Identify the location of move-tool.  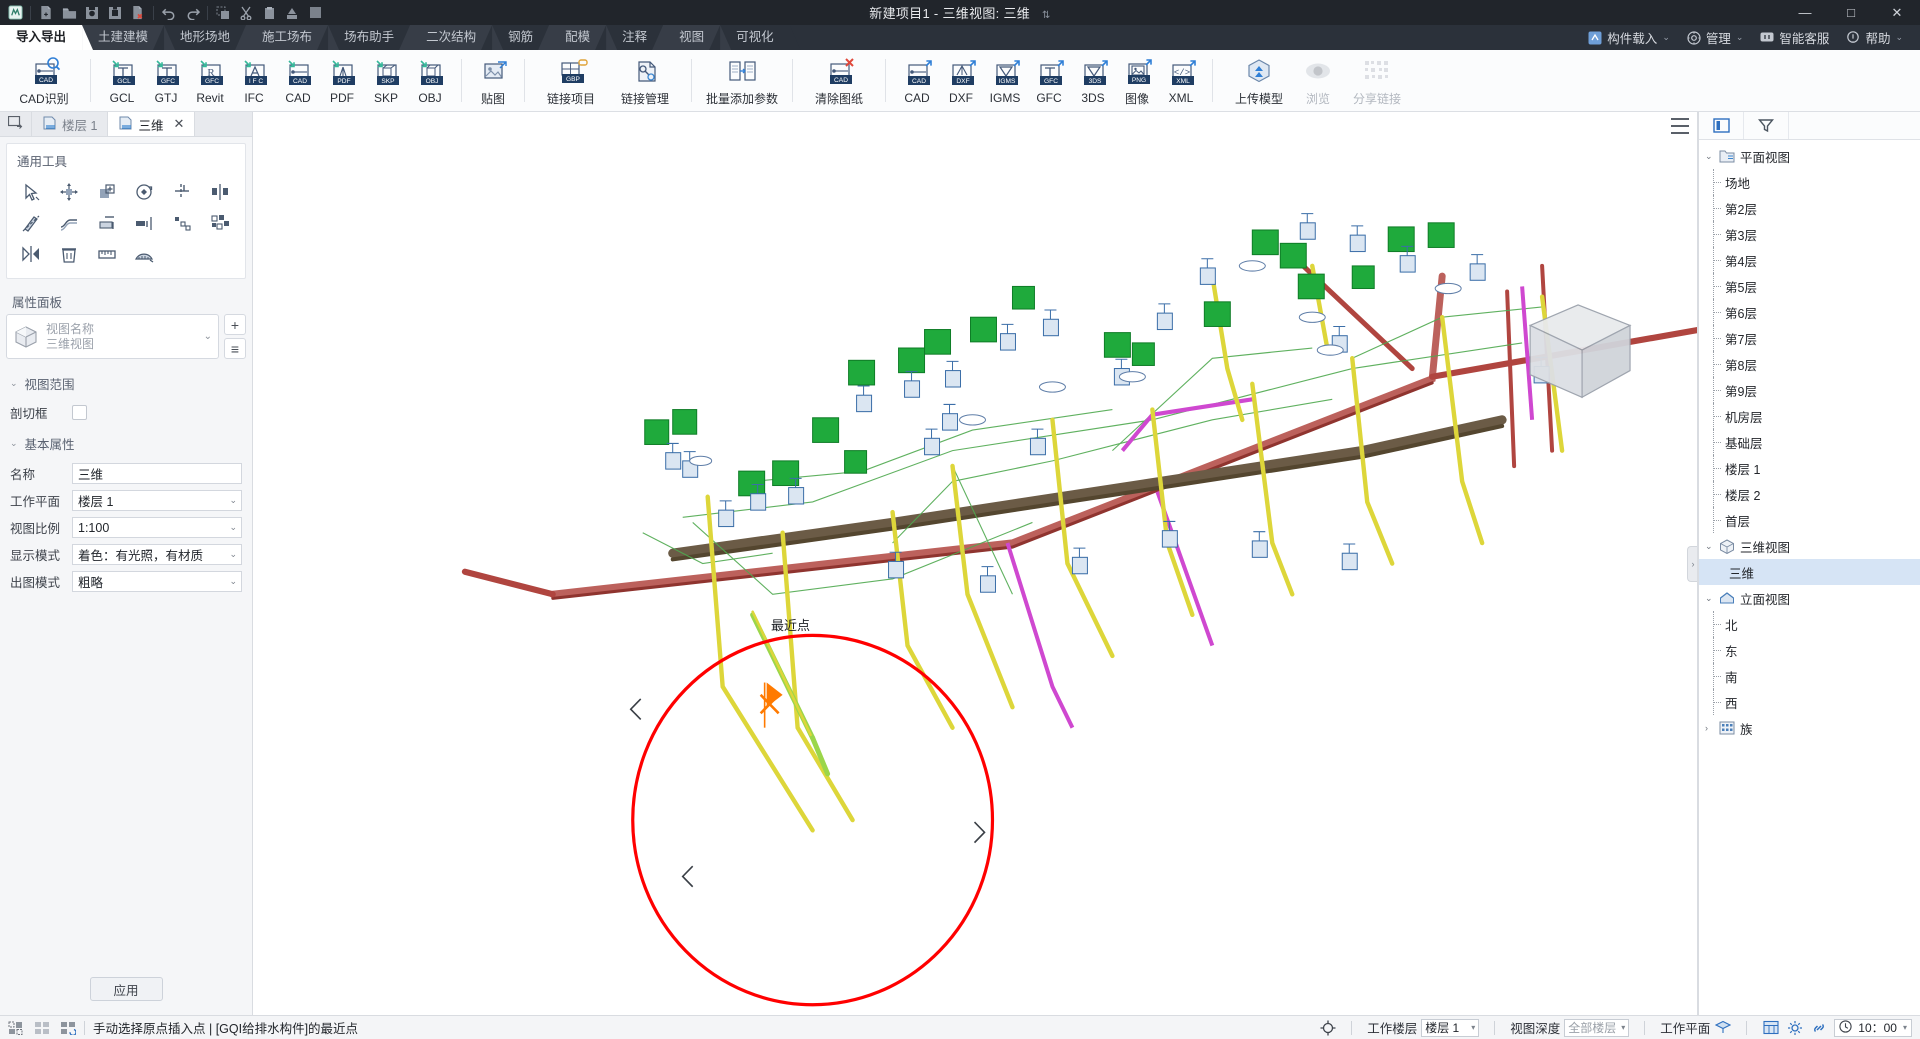
(70, 192).